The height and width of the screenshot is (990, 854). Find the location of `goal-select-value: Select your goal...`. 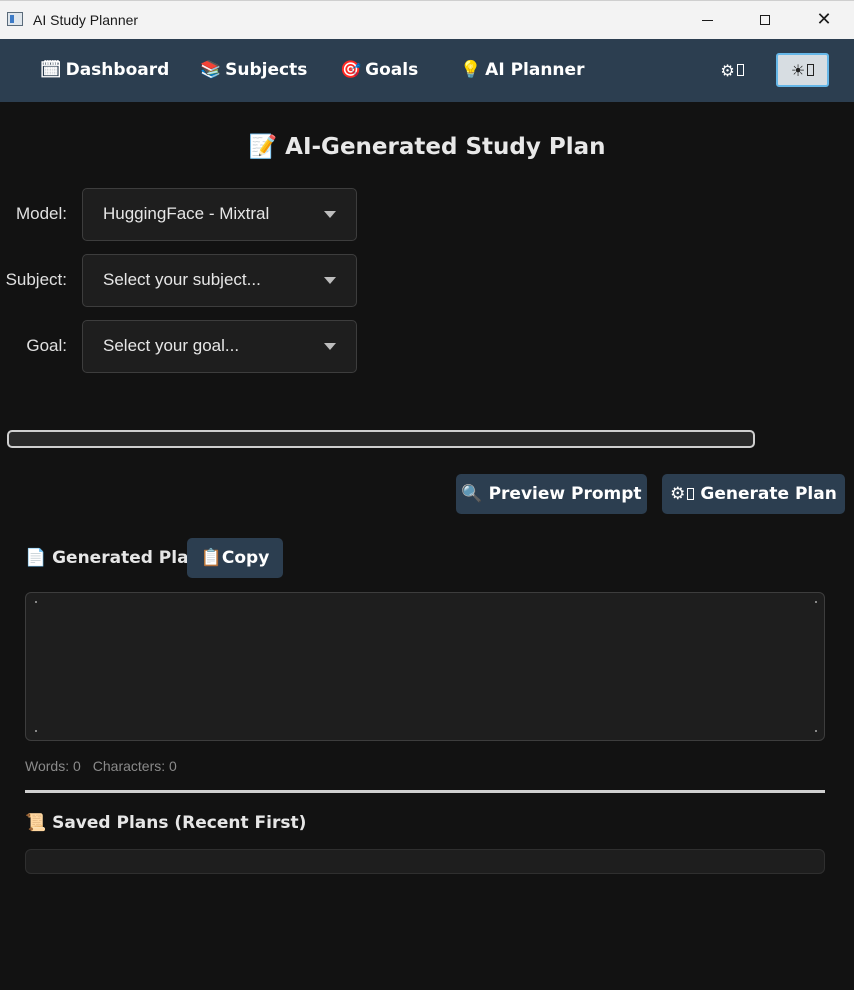

goal-select-value: Select your goal... is located at coordinates (171, 345).